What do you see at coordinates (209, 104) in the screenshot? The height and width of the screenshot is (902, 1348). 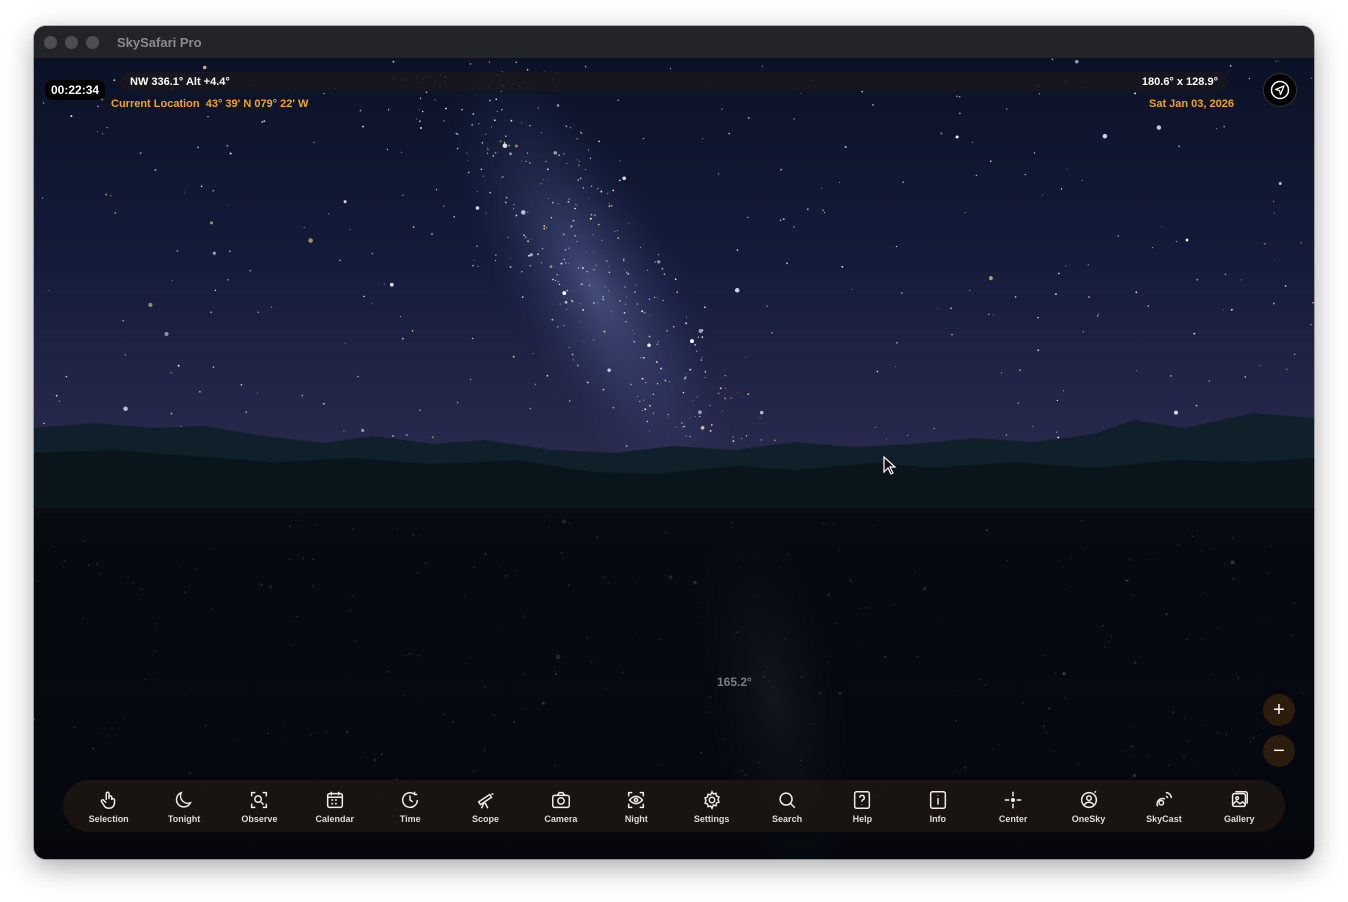 I see `location-label: Current Location 43° 39' N 079° 22' W` at bounding box center [209, 104].